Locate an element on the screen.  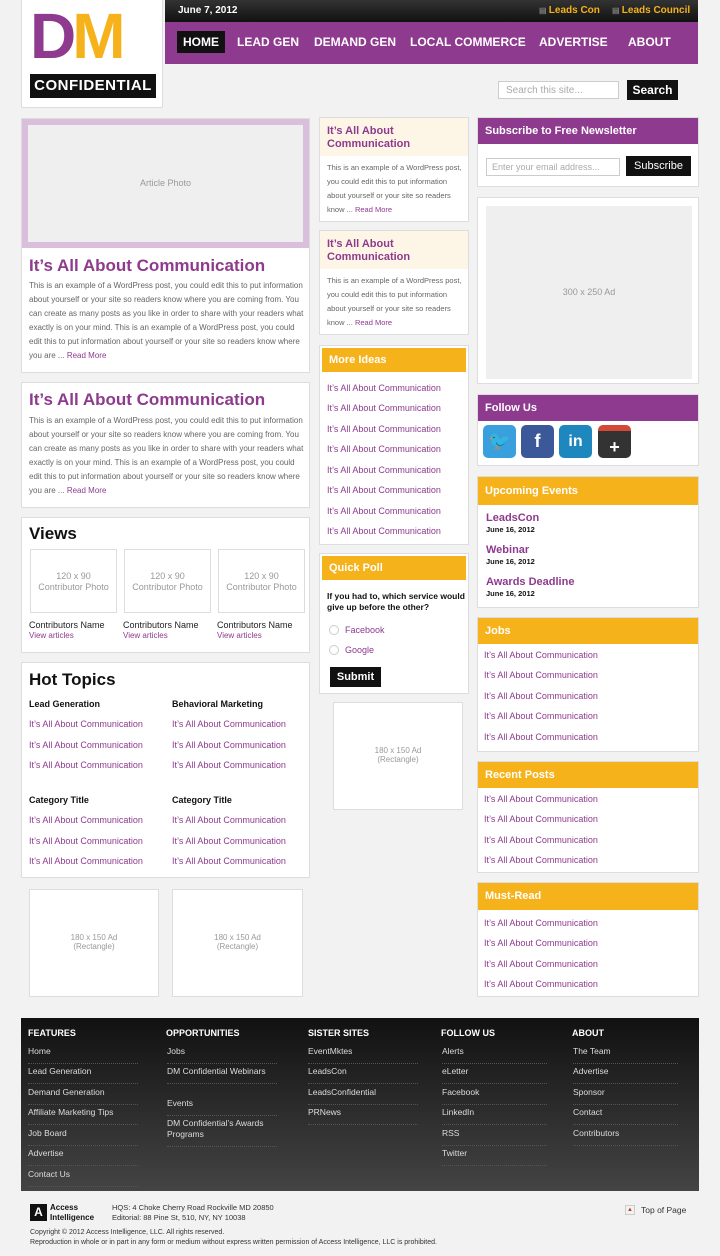
article-photo: Article Photo is located at coordinates (165, 183).